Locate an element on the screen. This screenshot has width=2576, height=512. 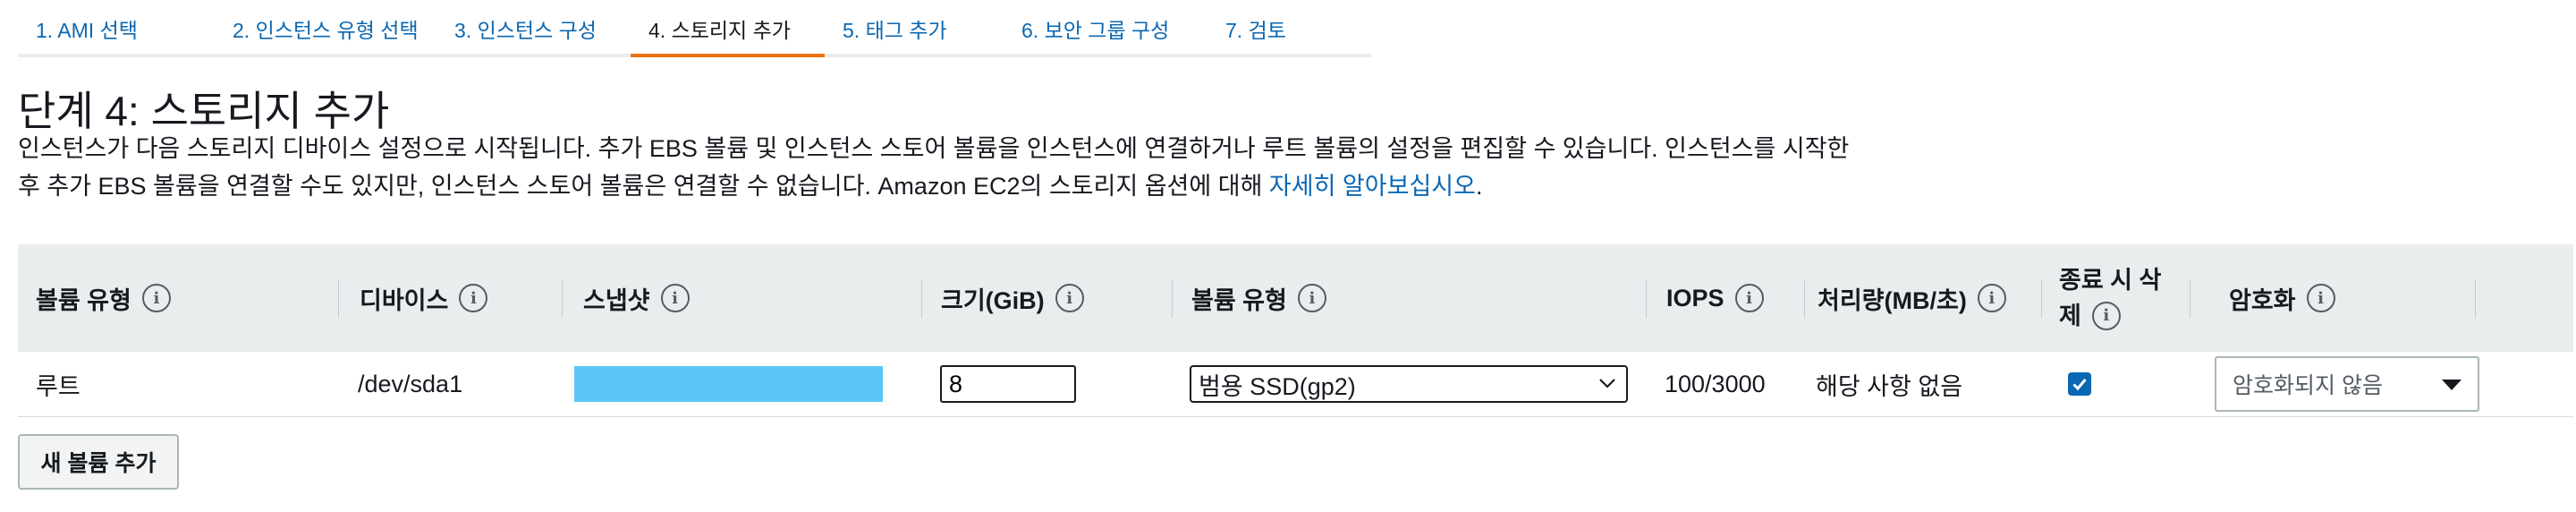
tab-review: 7. 검토 is located at coordinates (1289, 28).